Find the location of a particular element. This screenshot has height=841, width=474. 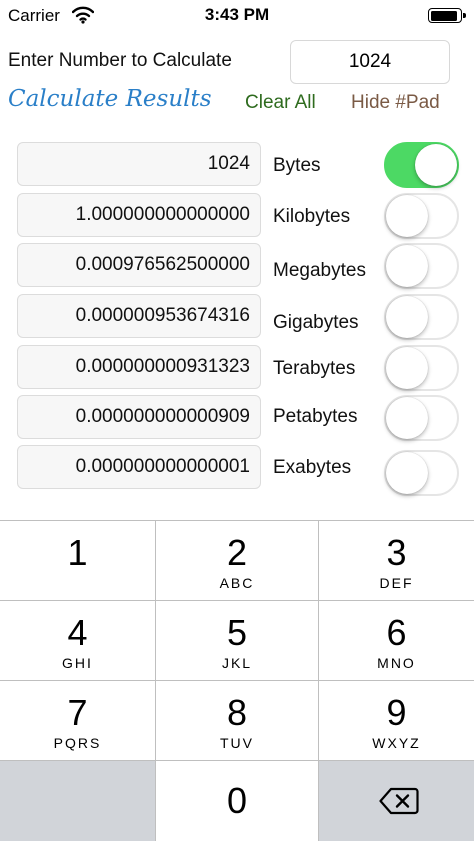

key-3: 3 DEF is located at coordinates (396, 560).